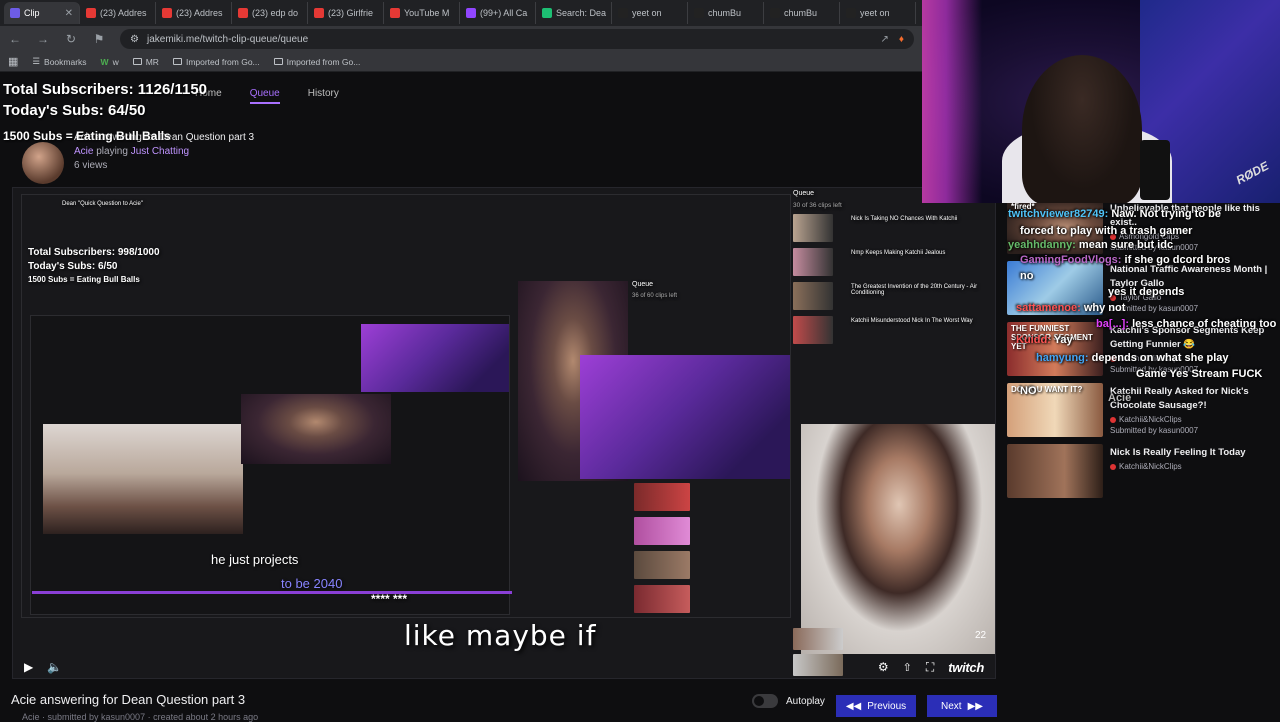 This screenshot has width=1280, height=722. What do you see at coordinates (102, 204) in the screenshot?
I see `nested-clip-title: Dean "Quick Question to Acie"` at bounding box center [102, 204].